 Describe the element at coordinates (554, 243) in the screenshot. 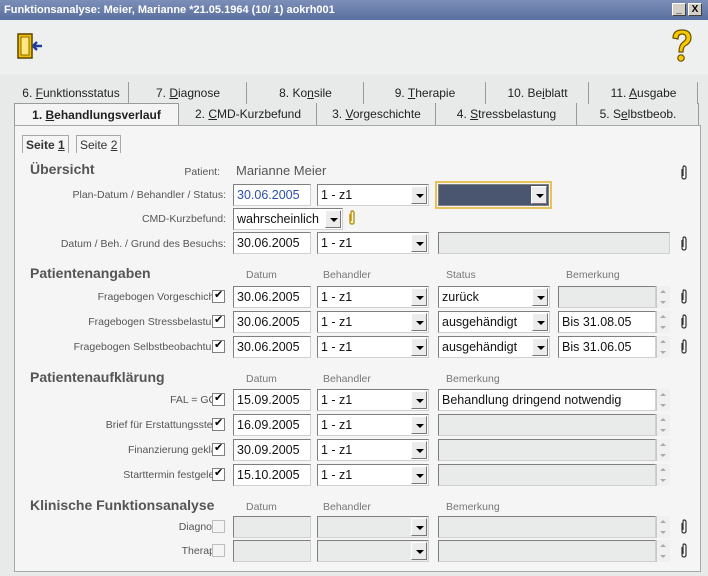

I see `visit-reason-field` at that location.